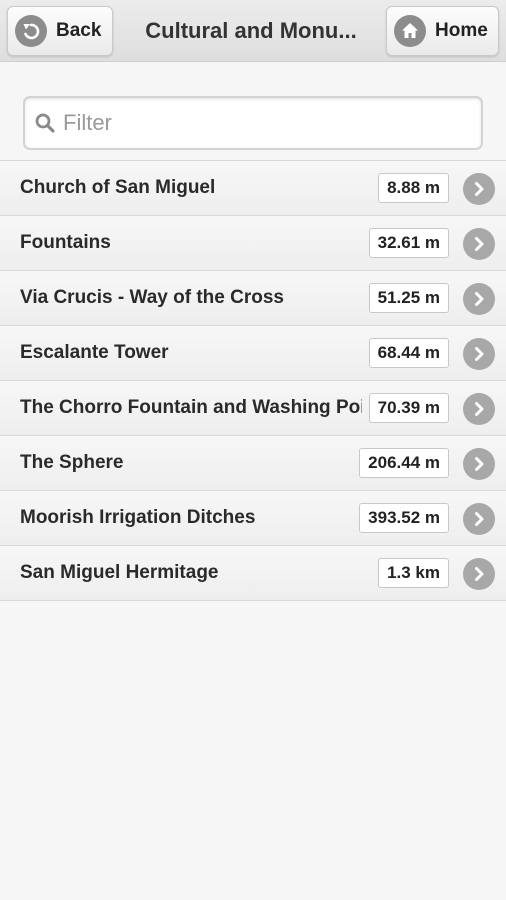 Image resolution: width=506 pixels, height=900 pixels. I want to click on list-item: Escalante Tower 68.44 m, so click(253, 353).